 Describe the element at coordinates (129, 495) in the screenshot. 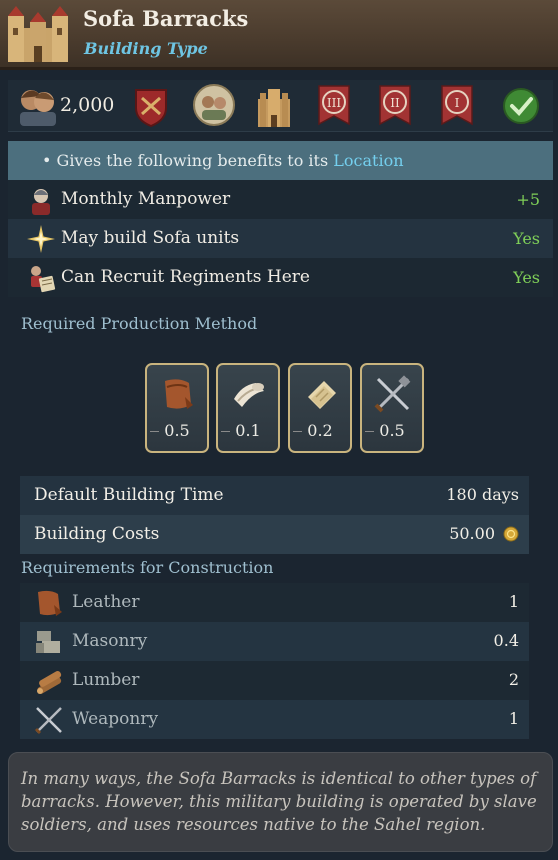

I see `building-time-label: Default Building Time` at that location.